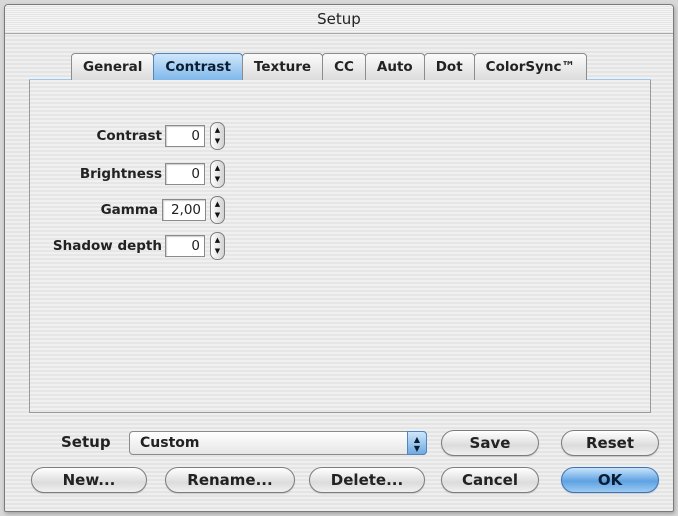  What do you see at coordinates (120, 174) in the screenshot?
I see `brightness-label: Brightness` at bounding box center [120, 174].